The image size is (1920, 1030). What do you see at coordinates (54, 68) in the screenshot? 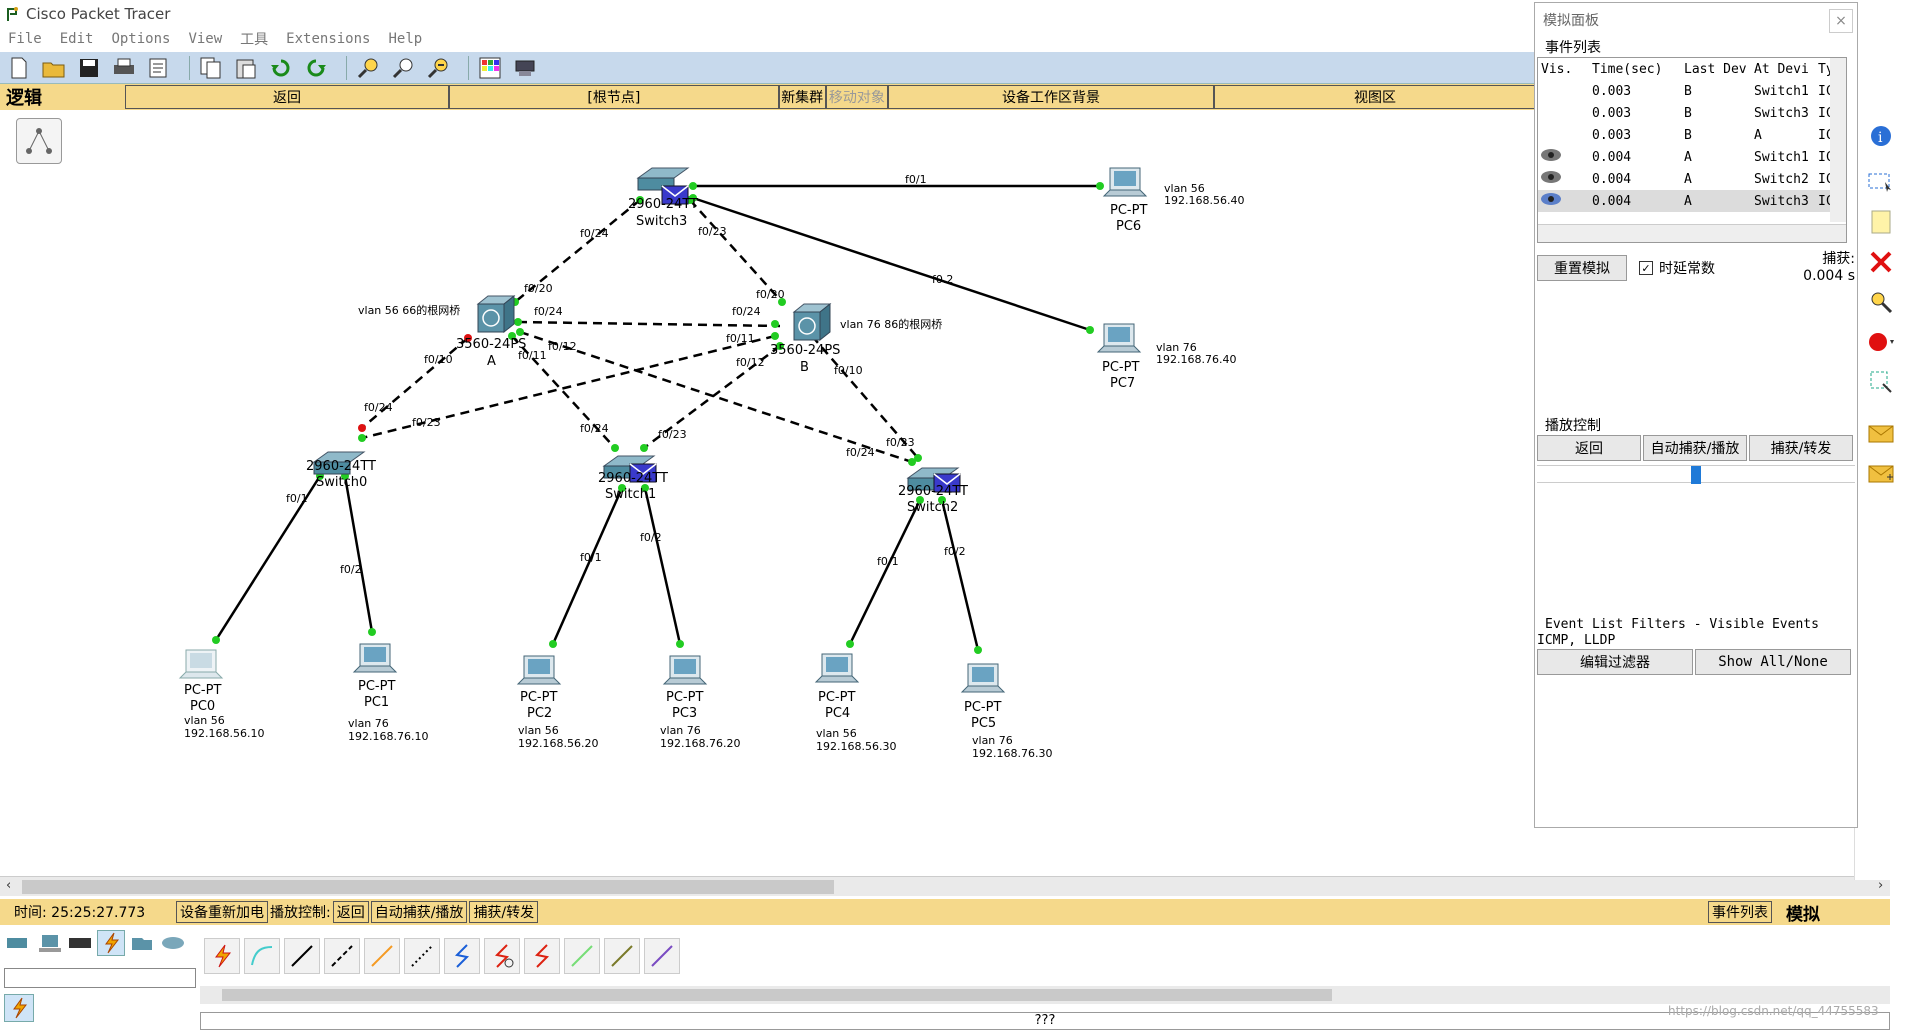
I see `open-folder-icon` at bounding box center [54, 68].